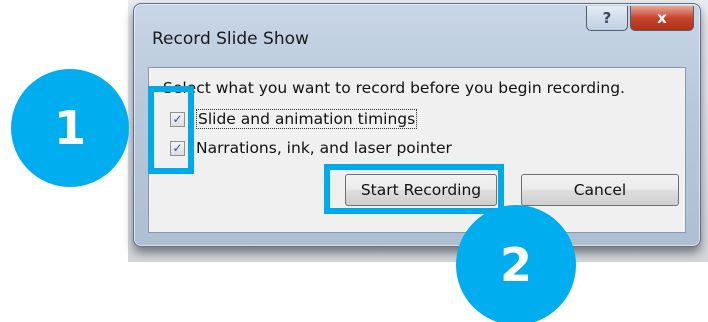  Describe the element at coordinates (307, 119) in the screenshot. I see `slide-timings-label: Slide and animation timings` at that location.